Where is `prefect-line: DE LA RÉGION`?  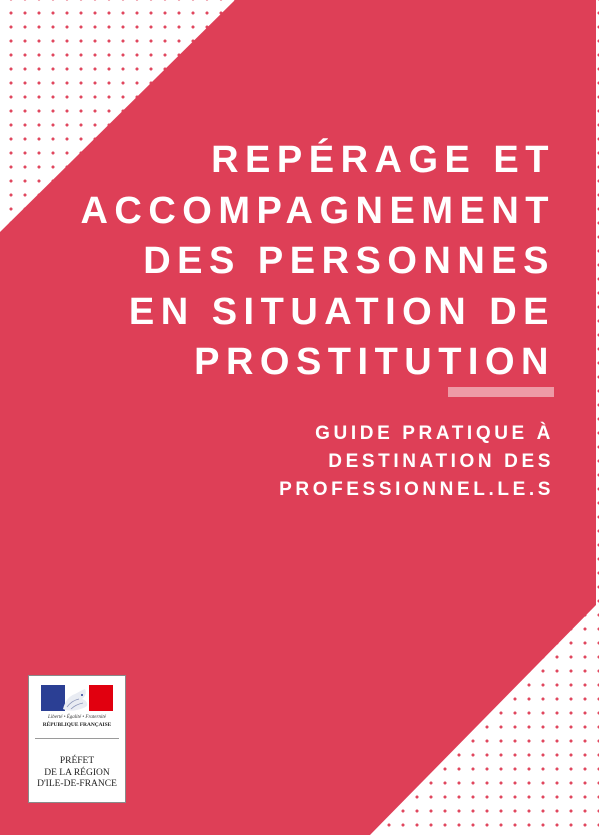
prefect-line: DE LA RÉGION is located at coordinates (77, 772).